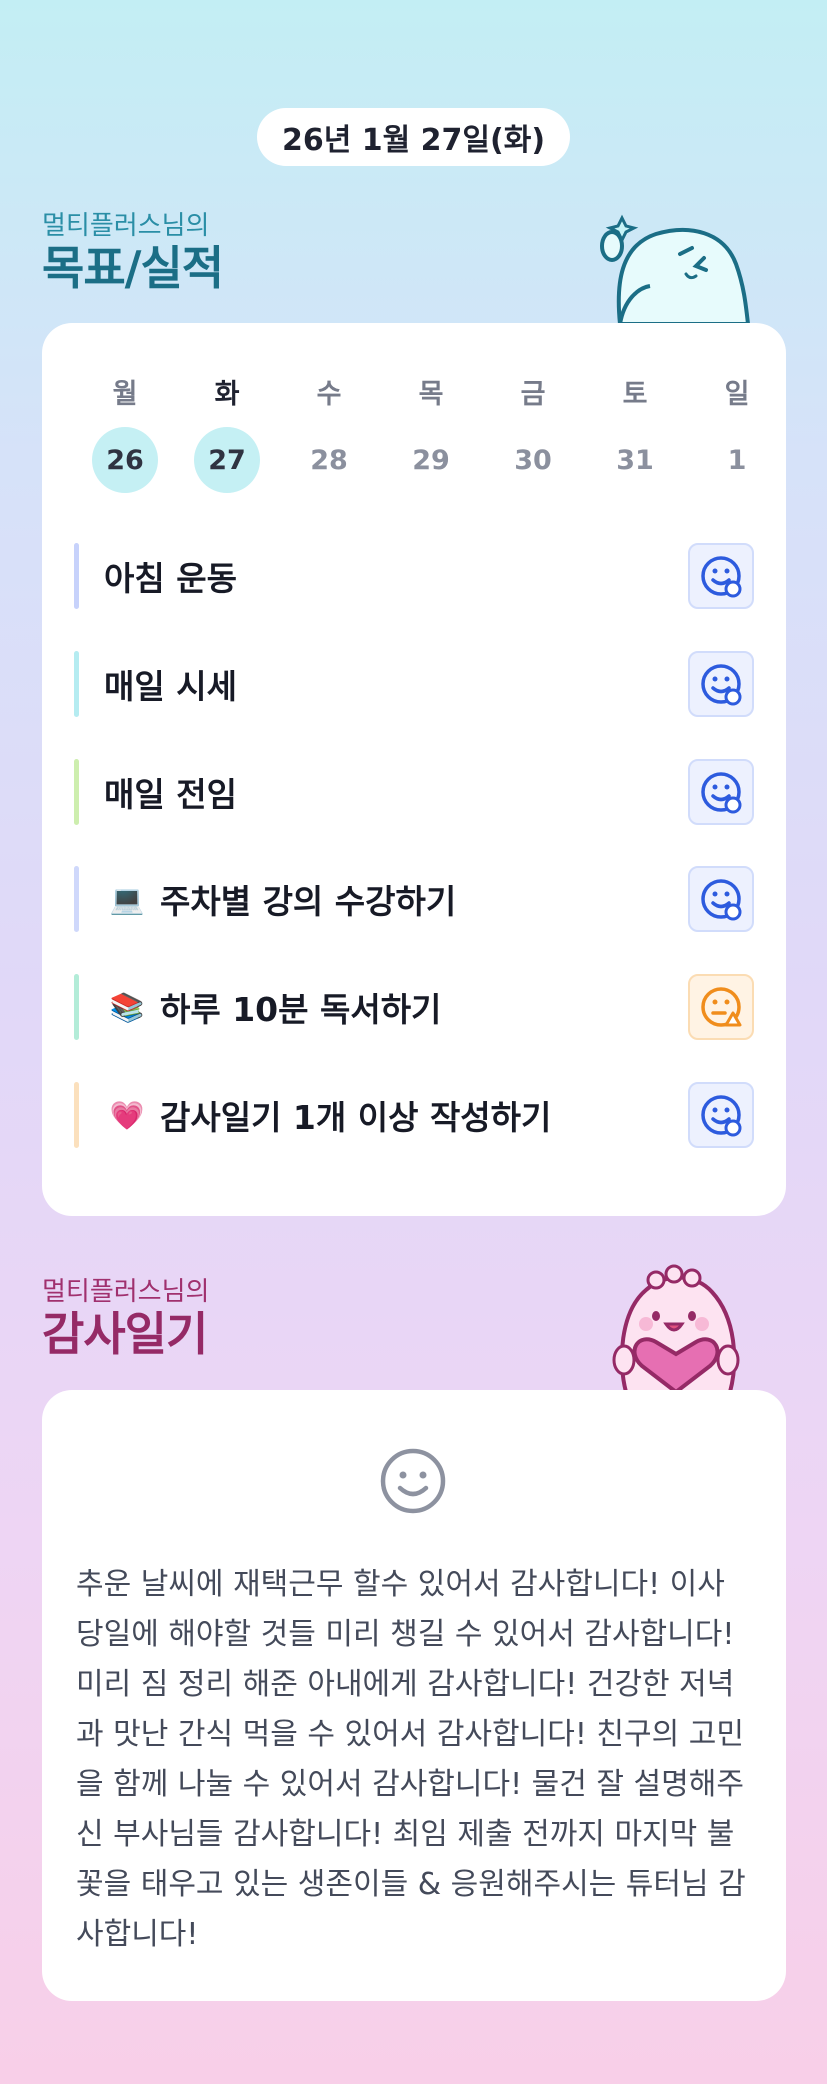 This screenshot has height=2084, width=827. What do you see at coordinates (533, 434) in the screenshot?
I see `day-fri: 금 30` at bounding box center [533, 434].